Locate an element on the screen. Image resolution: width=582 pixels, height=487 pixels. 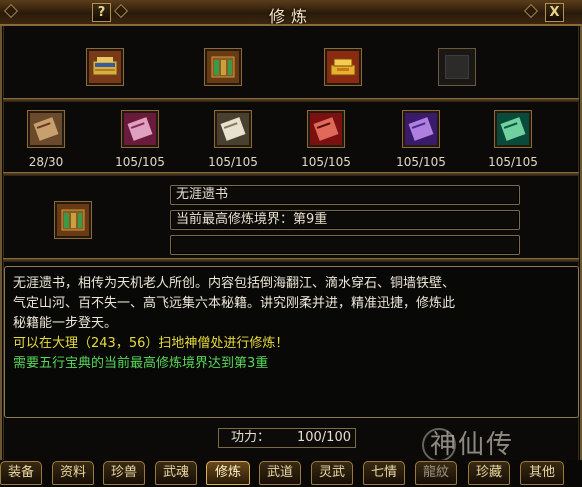
item-slot-gold-ingots is located at coordinates (343, 67).